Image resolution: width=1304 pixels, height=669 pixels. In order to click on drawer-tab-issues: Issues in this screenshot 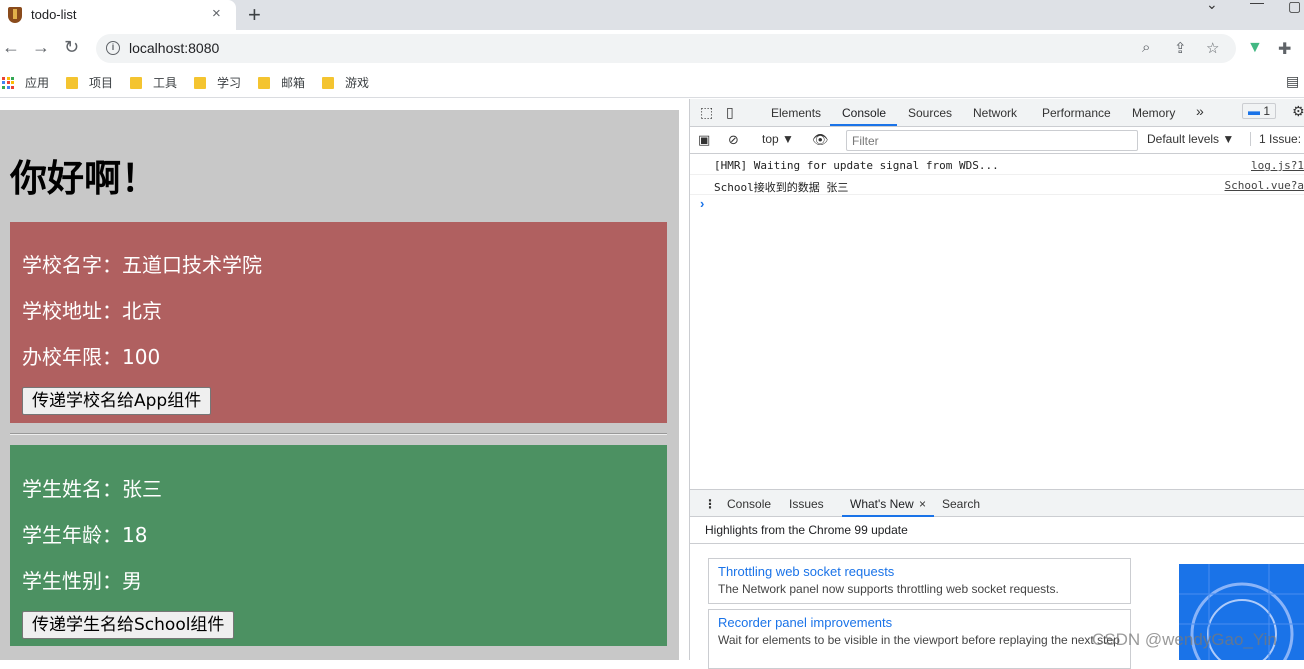, I will do `click(806, 504)`.